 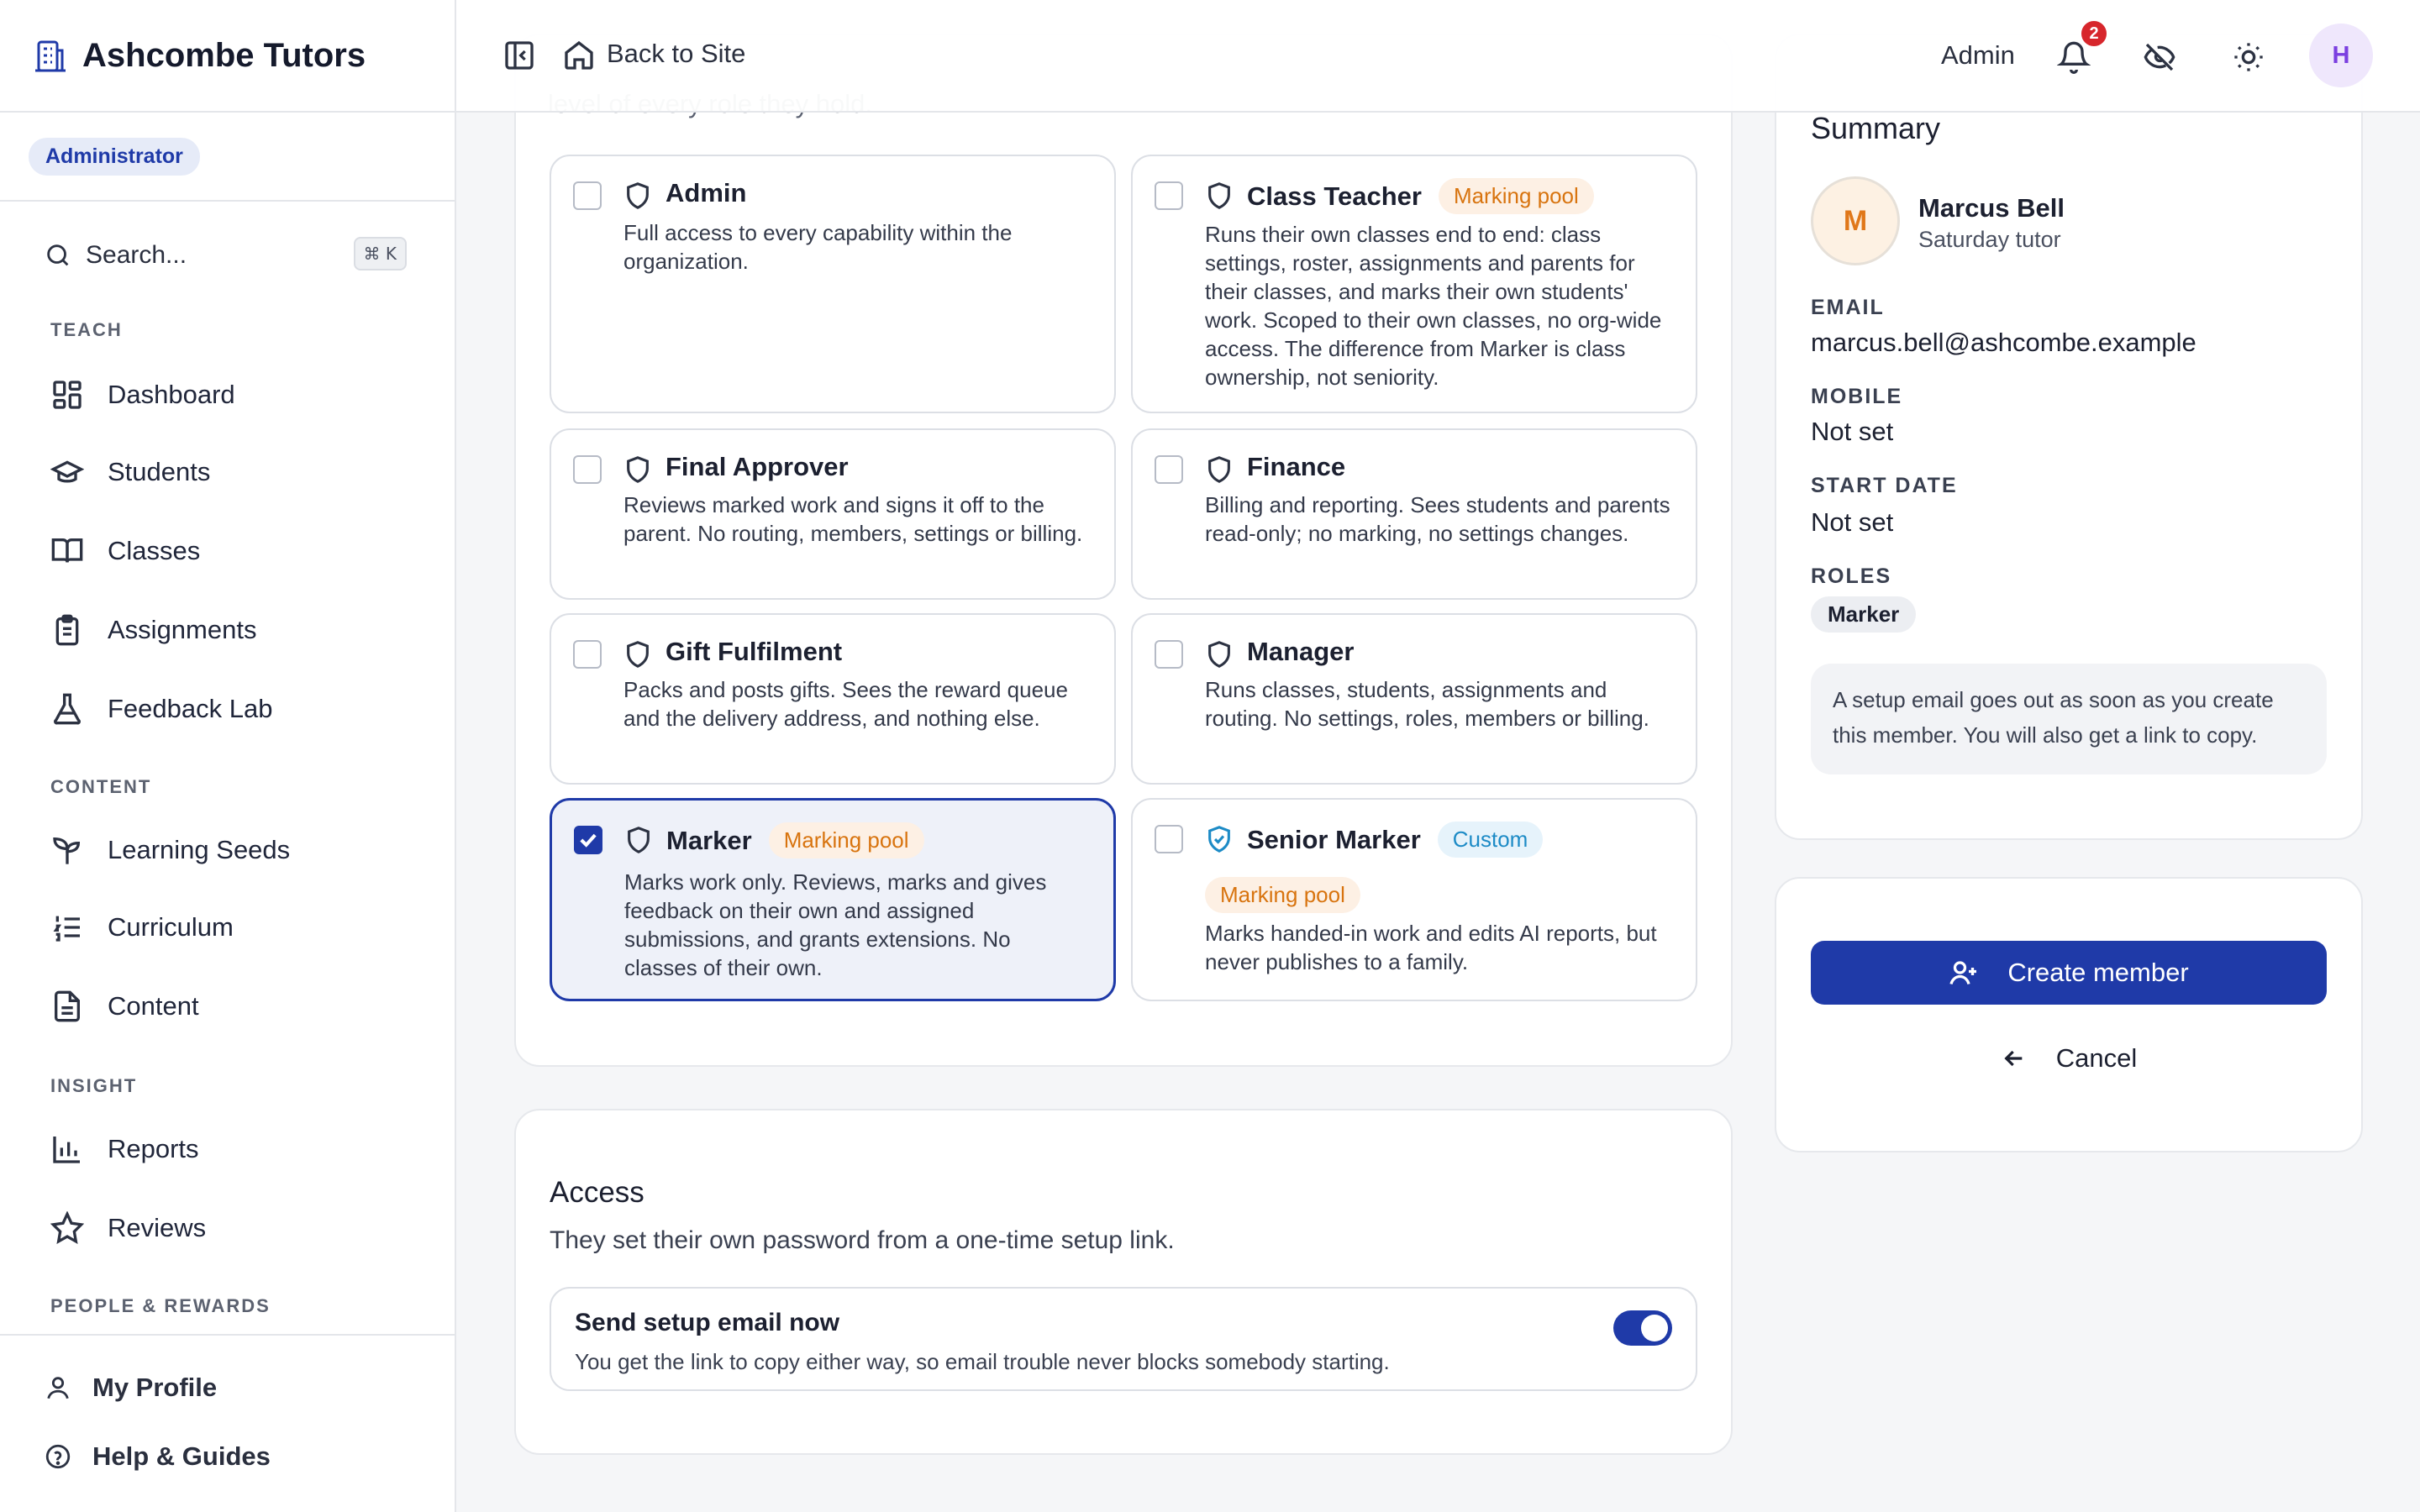 What do you see at coordinates (1643, 1328) in the screenshot?
I see `setup-email-toggle` at bounding box center [1643, 1328].